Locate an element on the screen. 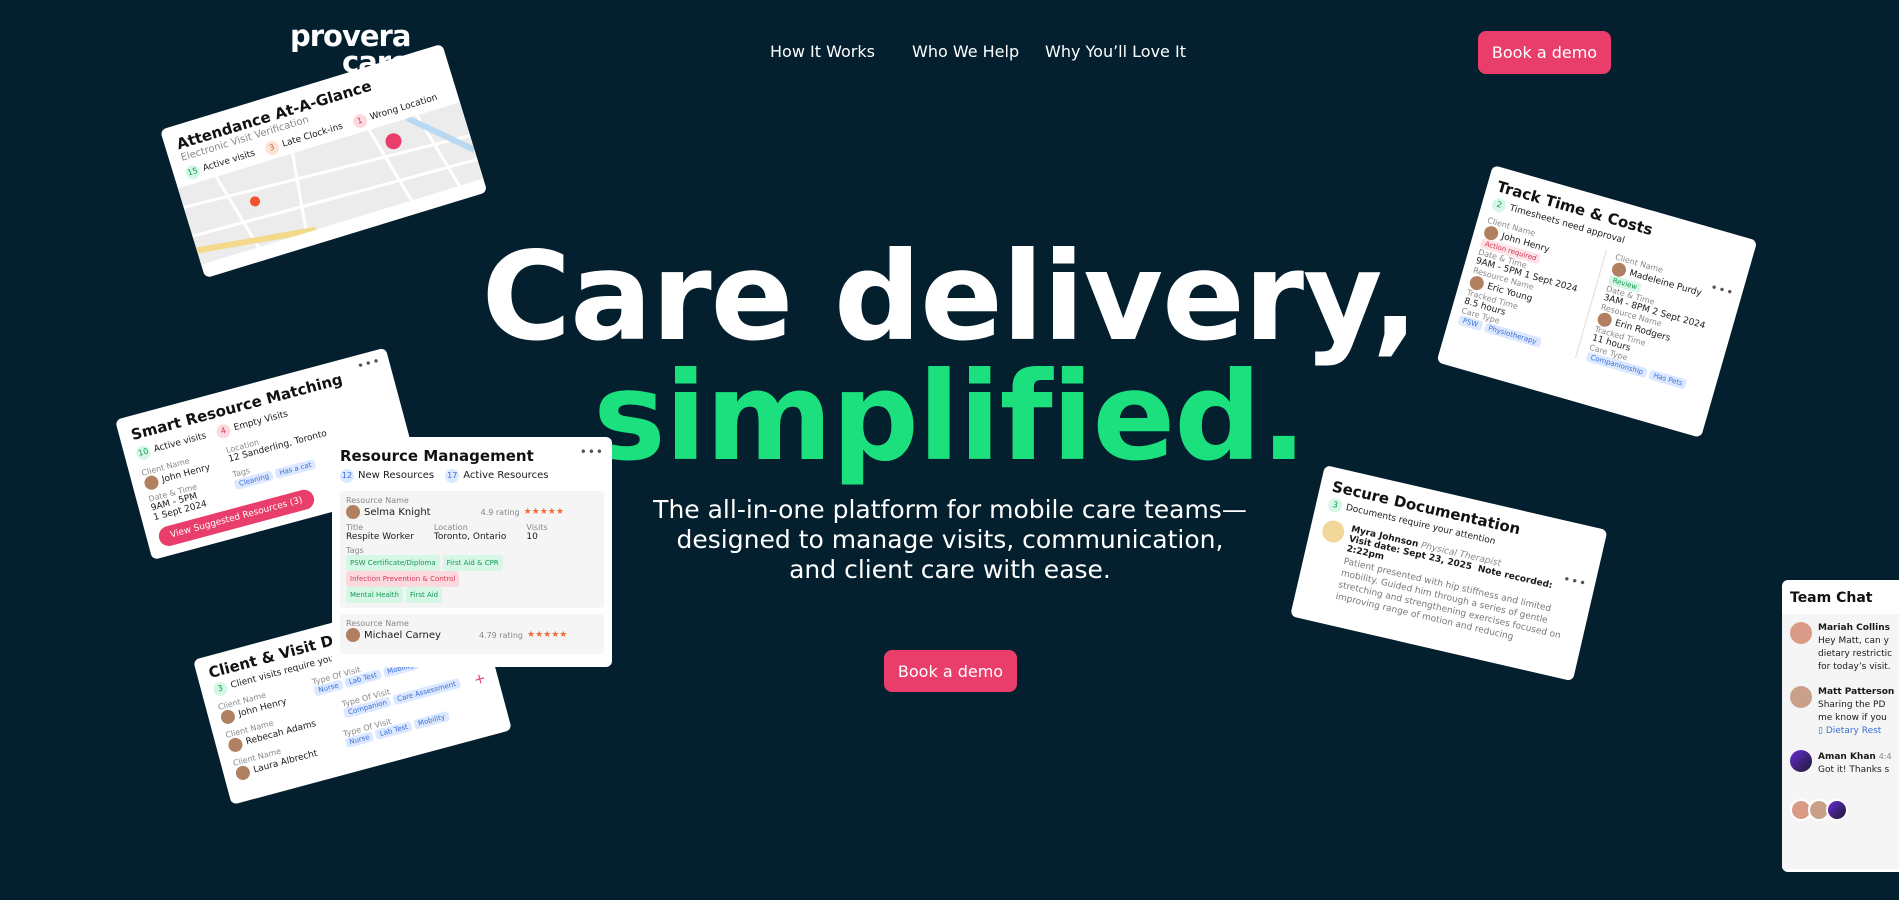 Image resolution: width=1899 pixels, height=900 pixels. visits-label: Visits is located at coordinates (537, 527).